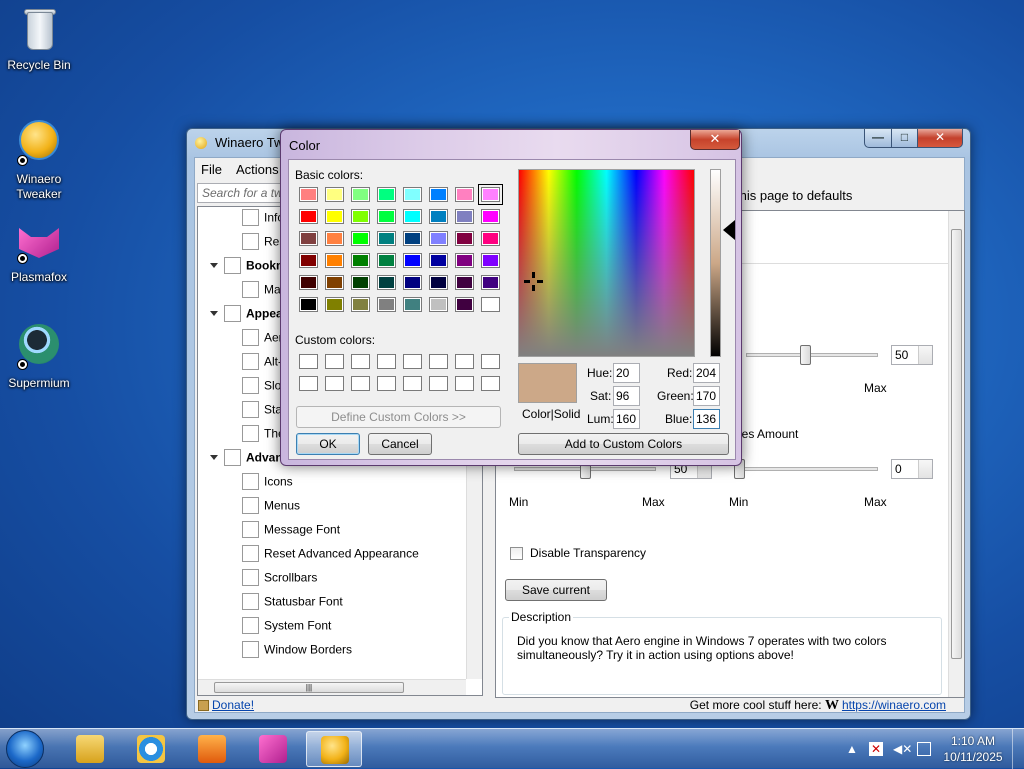 The image size is (1024, 769). Describe the element at coordinates (262, 340) in the screenshot. I see `tree-item: Aer` at that location.